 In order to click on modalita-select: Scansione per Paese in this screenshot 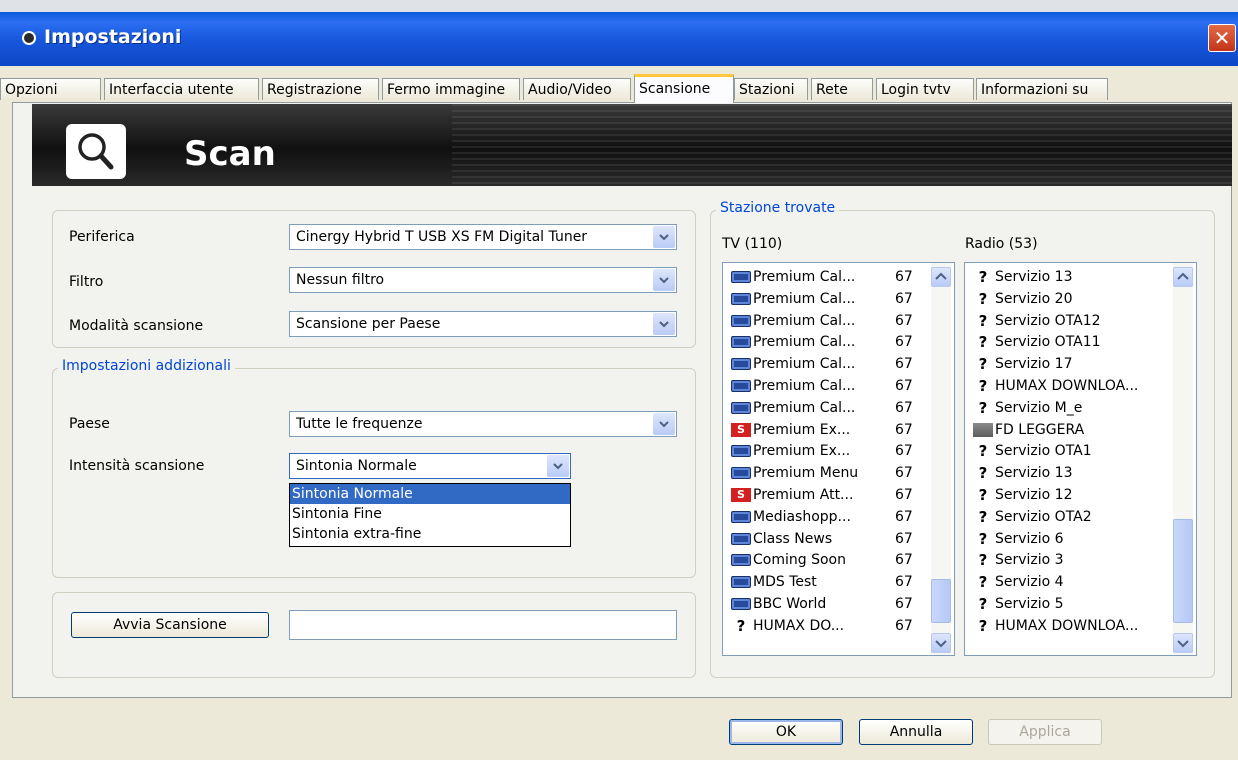, I will do `click(483, 324)`.